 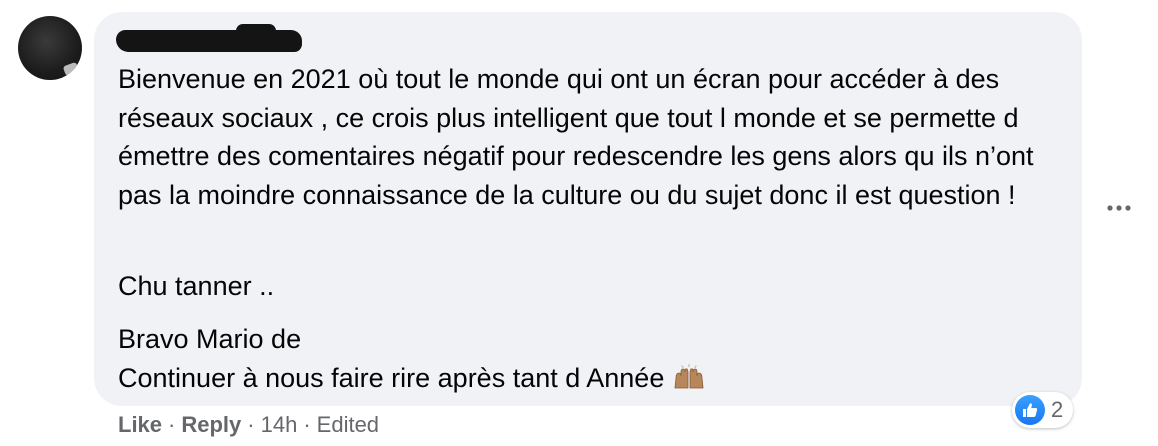 I want to click on comment-line-bravo: Bravo Mario de, so click(x=210, y=339).